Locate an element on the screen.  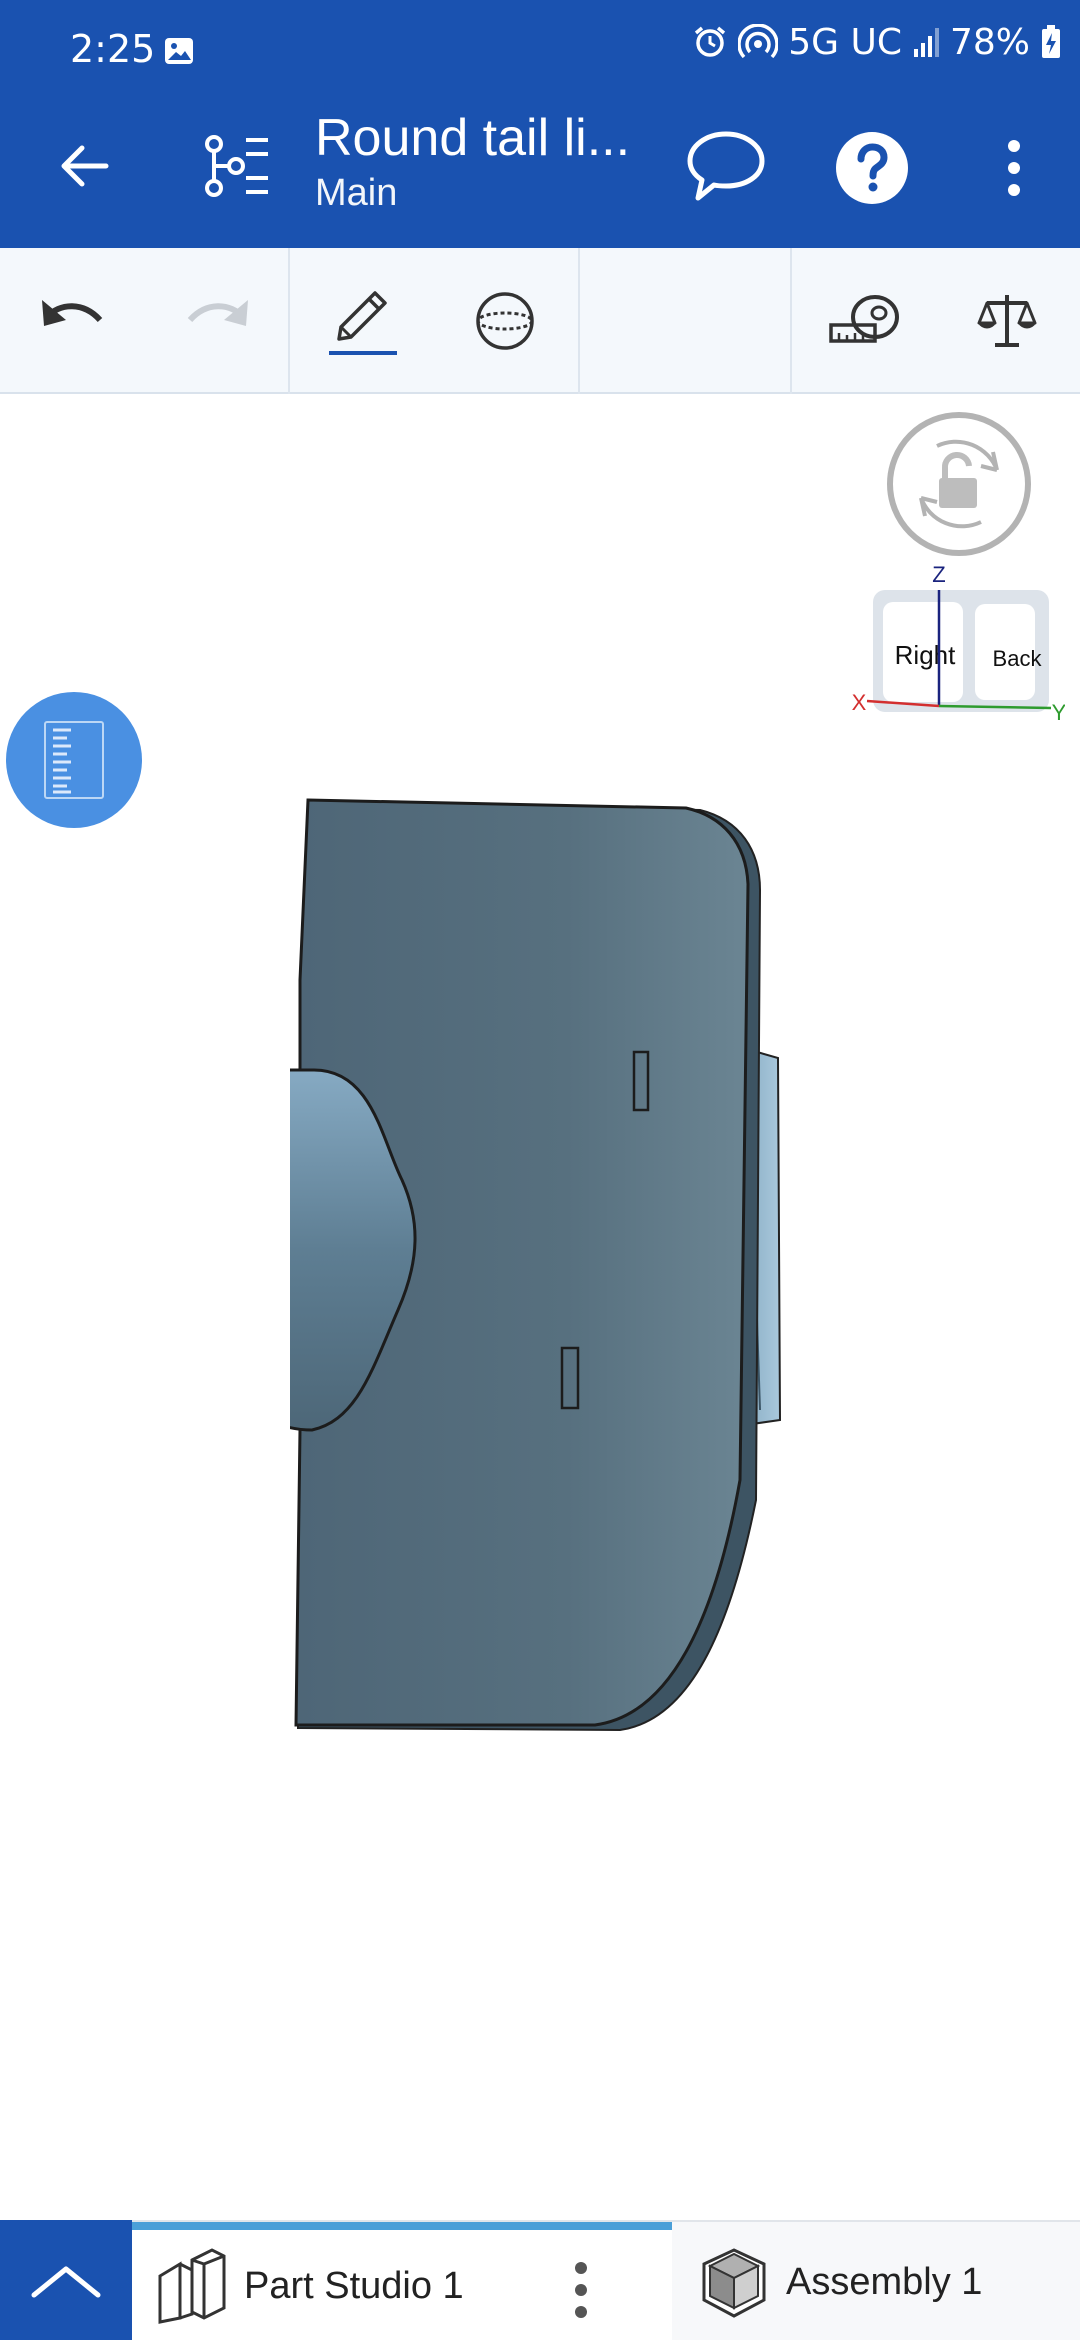
measure-button is located at coordinates (865, 321).